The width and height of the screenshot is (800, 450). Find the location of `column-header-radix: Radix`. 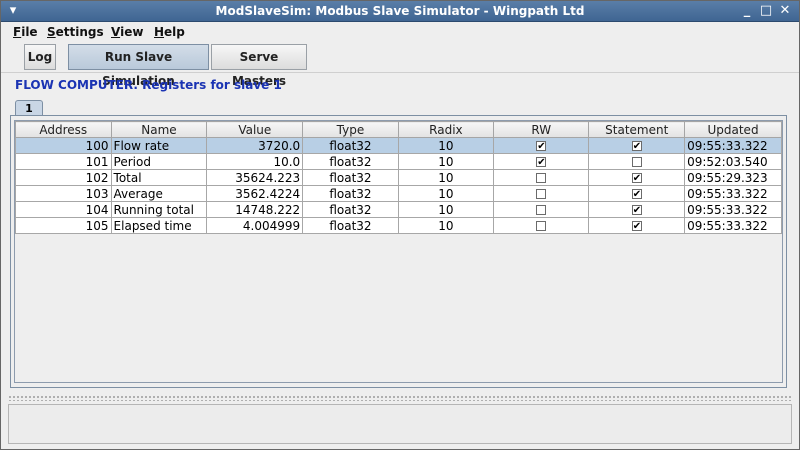

column-header-radix: Radix is located at coordinates (446, 129).